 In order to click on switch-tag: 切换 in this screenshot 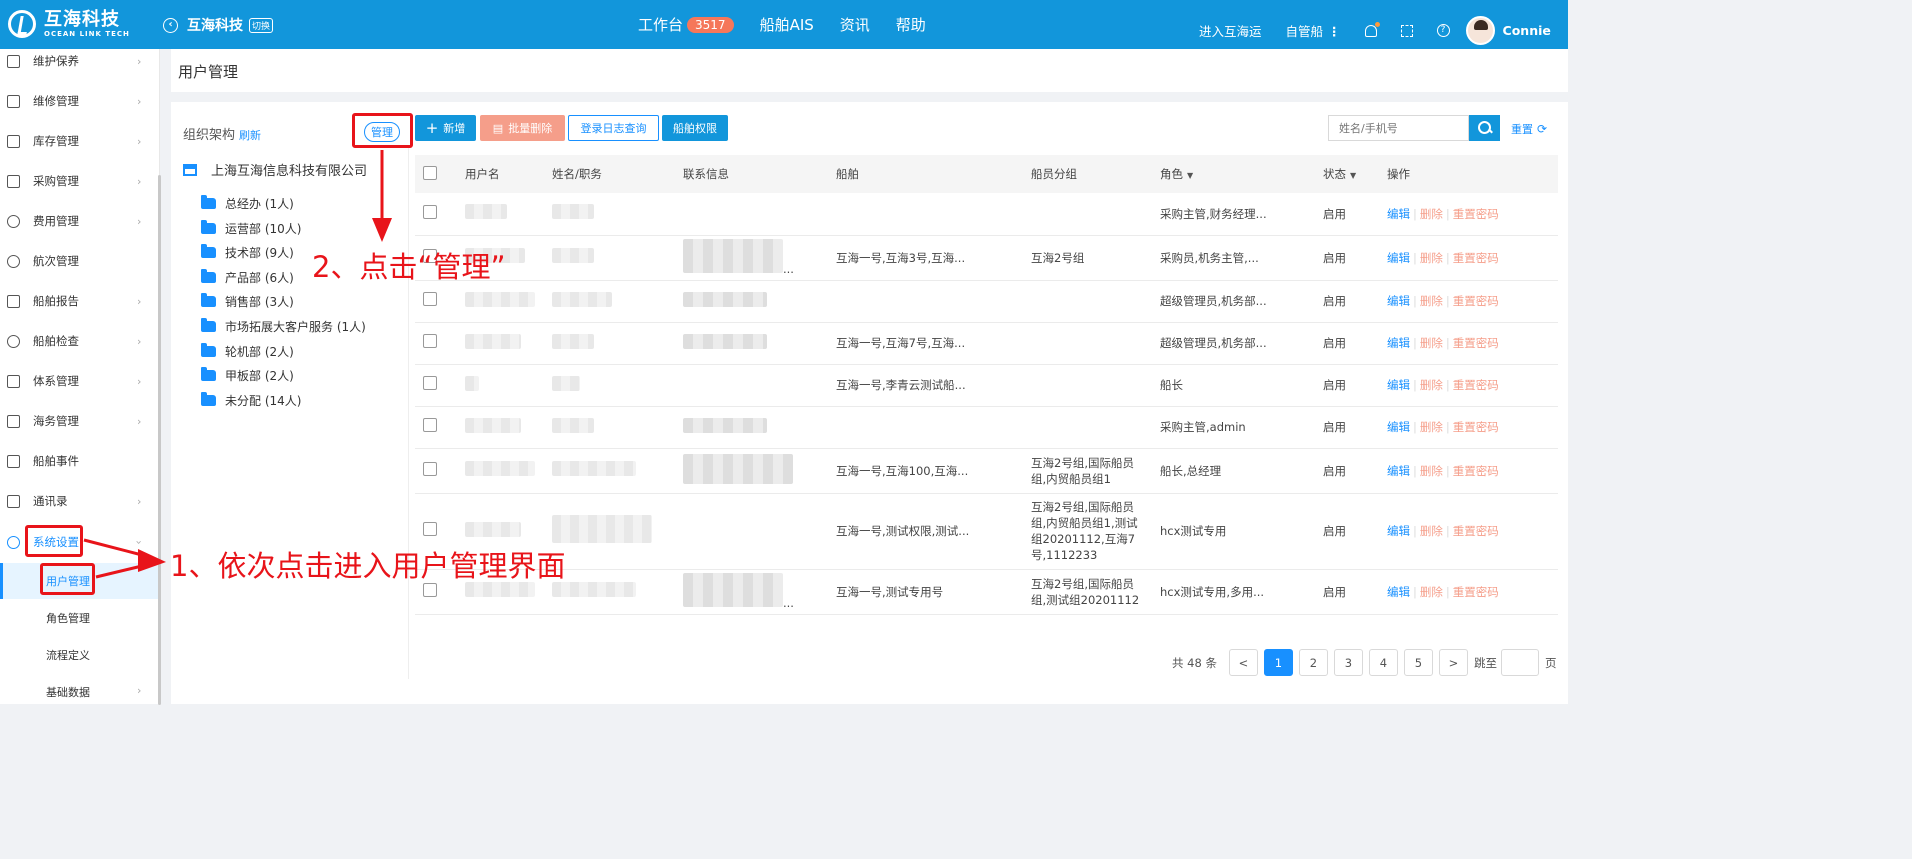, I will do `click(261, 25)`.